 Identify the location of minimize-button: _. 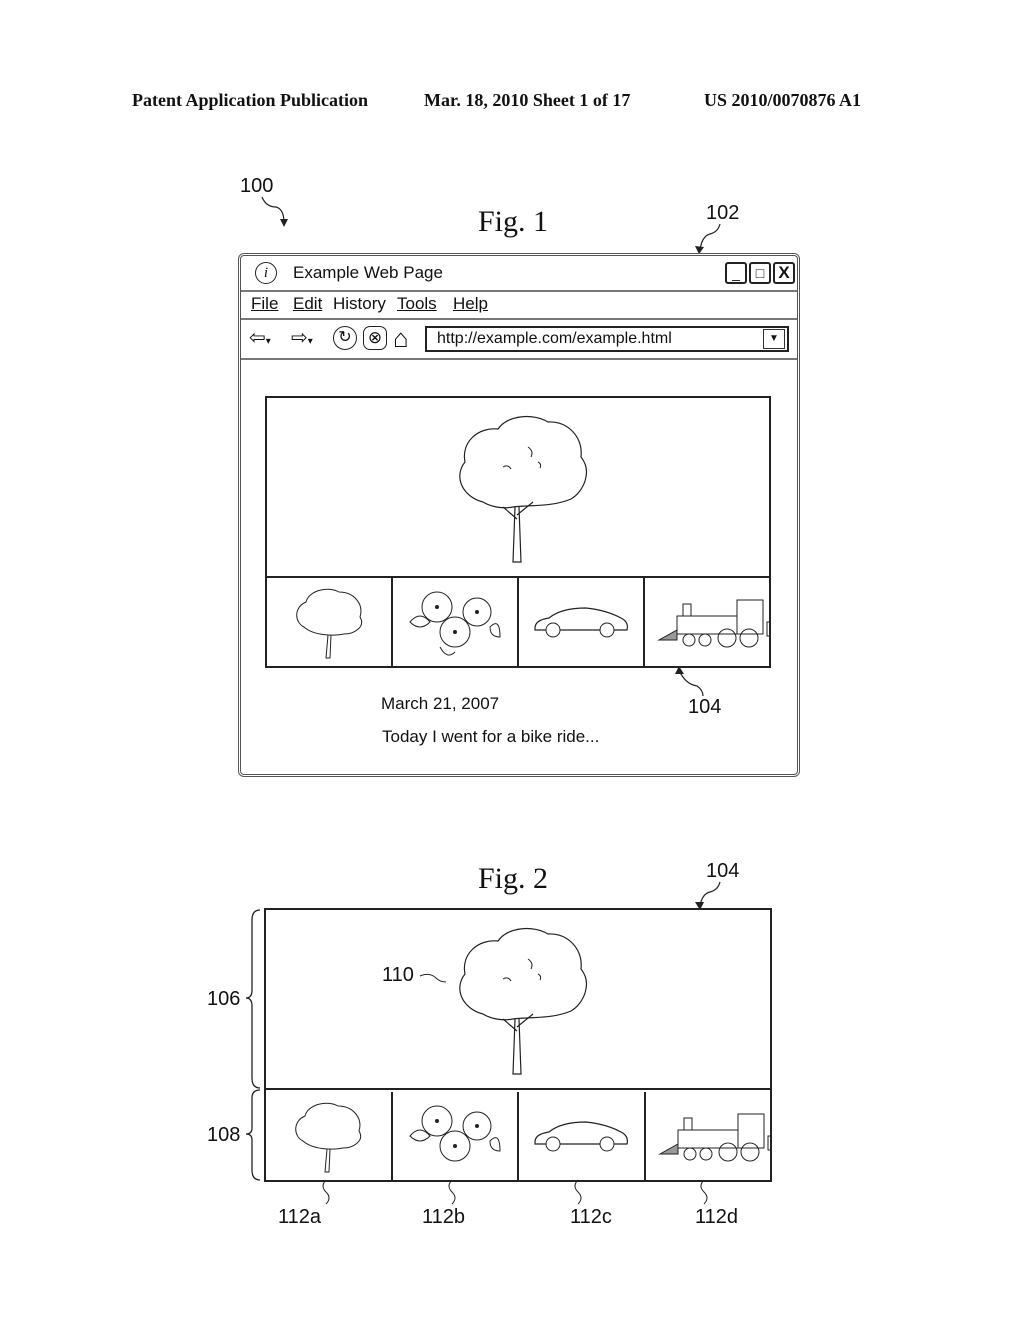
(736, 273).